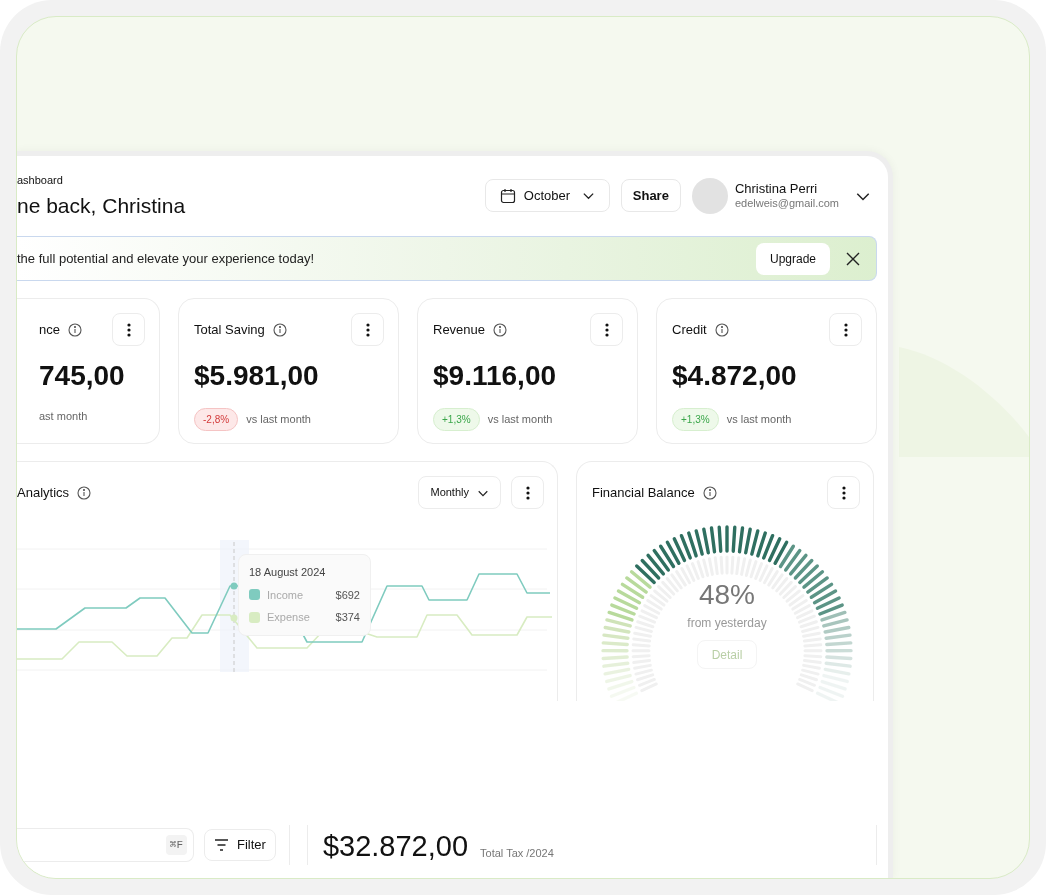  Describe the element at coordinates (650, 195) in the screenshot. I see `share-button: Share` at that location.